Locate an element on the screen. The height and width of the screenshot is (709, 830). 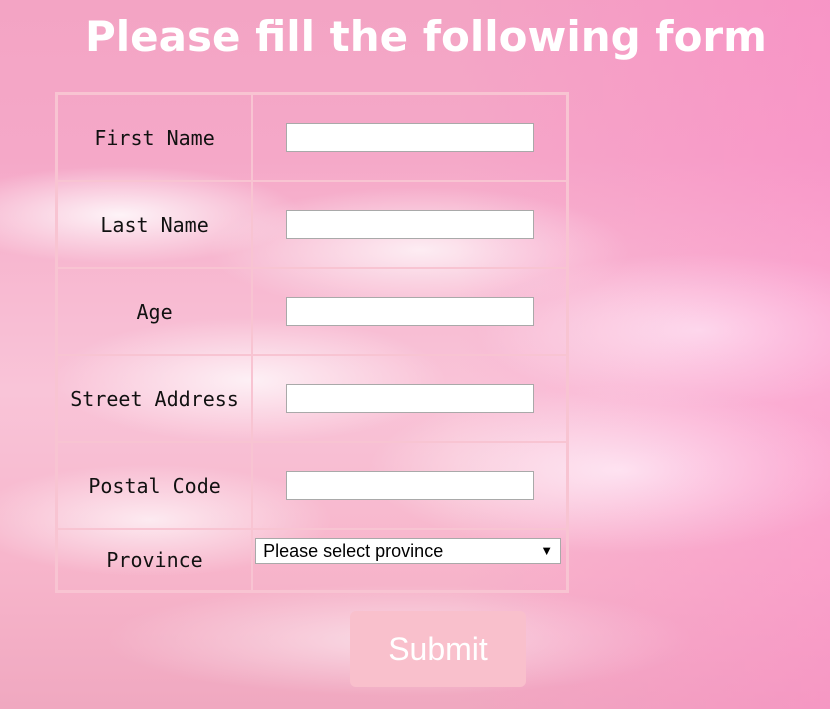
form-row-province: Province Please select province ▼ is located at coordinates (312, 560).